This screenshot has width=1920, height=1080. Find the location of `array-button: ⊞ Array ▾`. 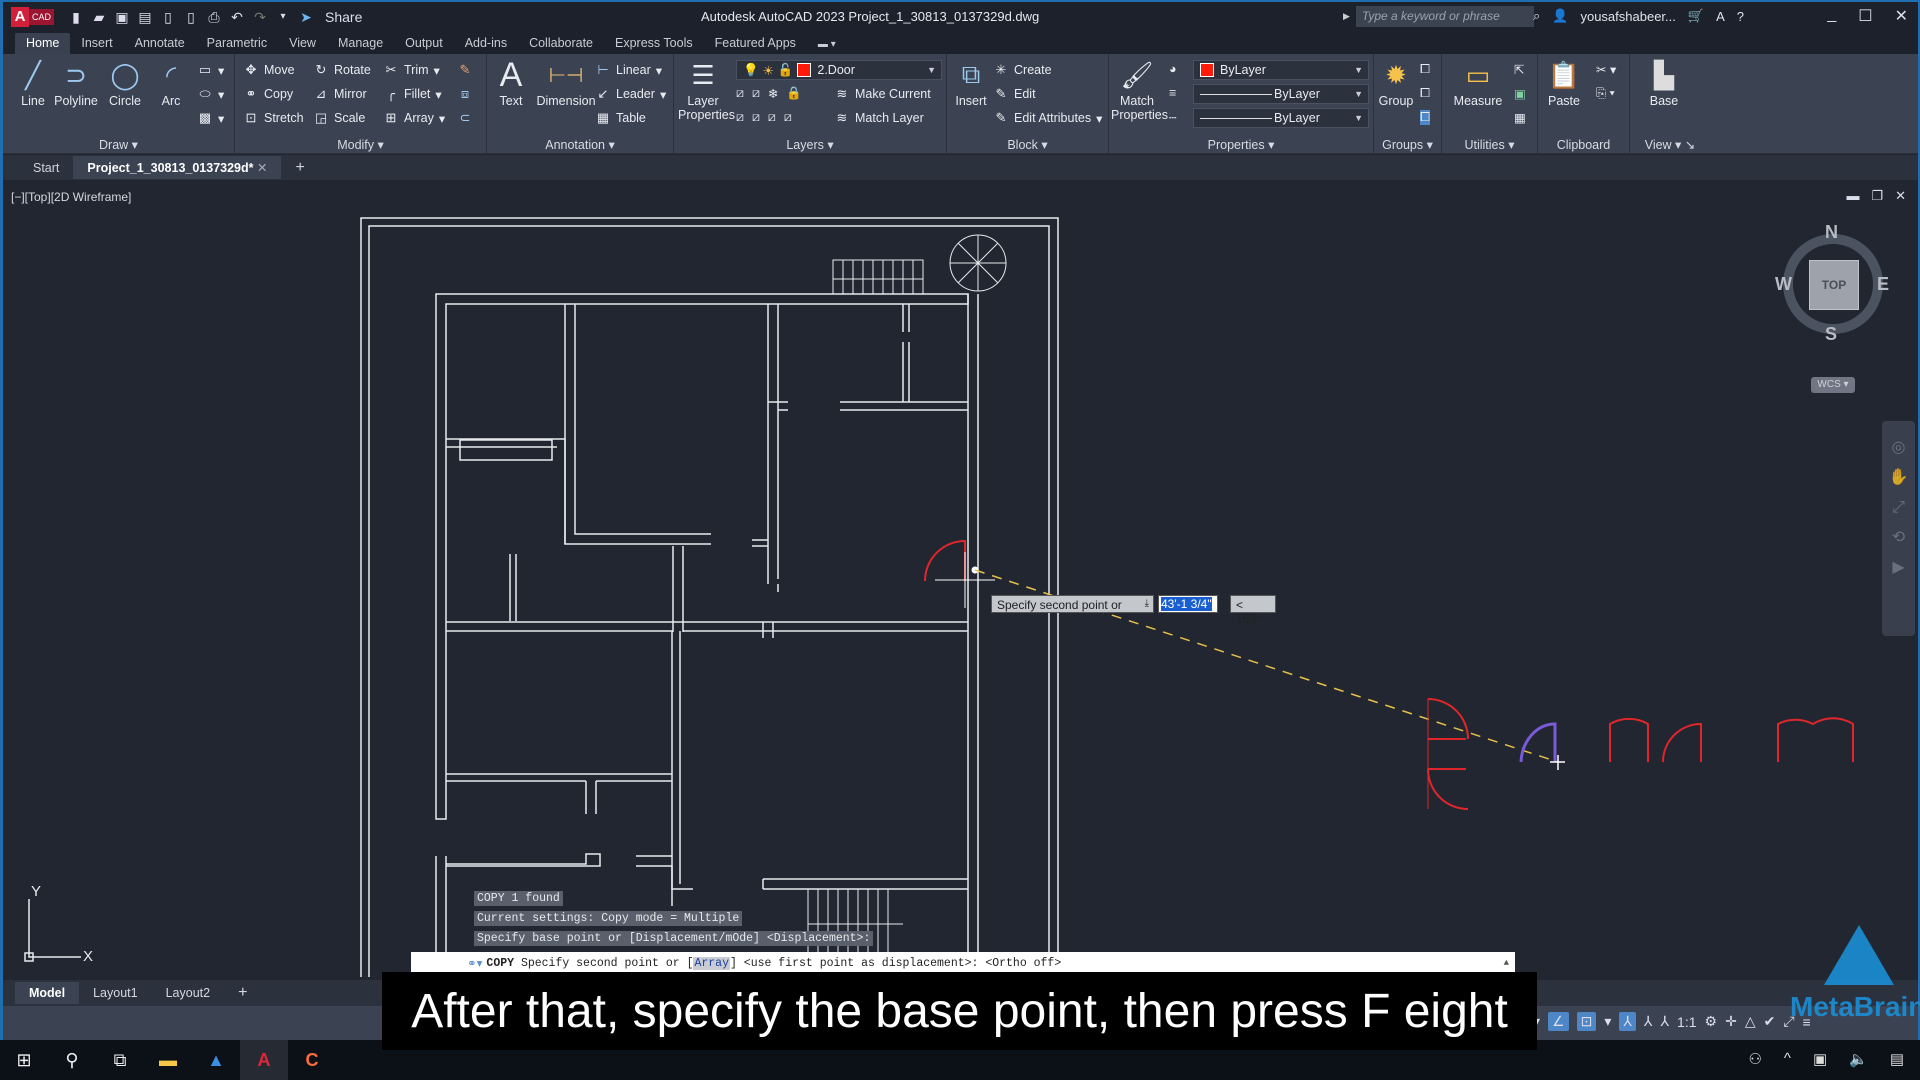

array-button: ⊞ Array ▾ is located at coordinates (414, 118).